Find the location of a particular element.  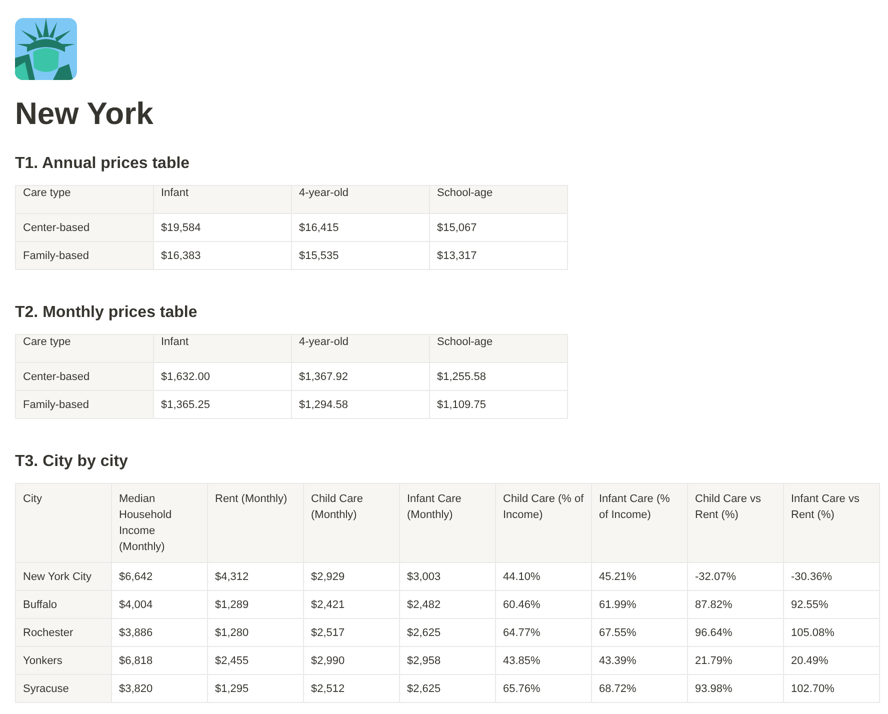

table-cell: $16,415 is located at coordinates (361, 228).